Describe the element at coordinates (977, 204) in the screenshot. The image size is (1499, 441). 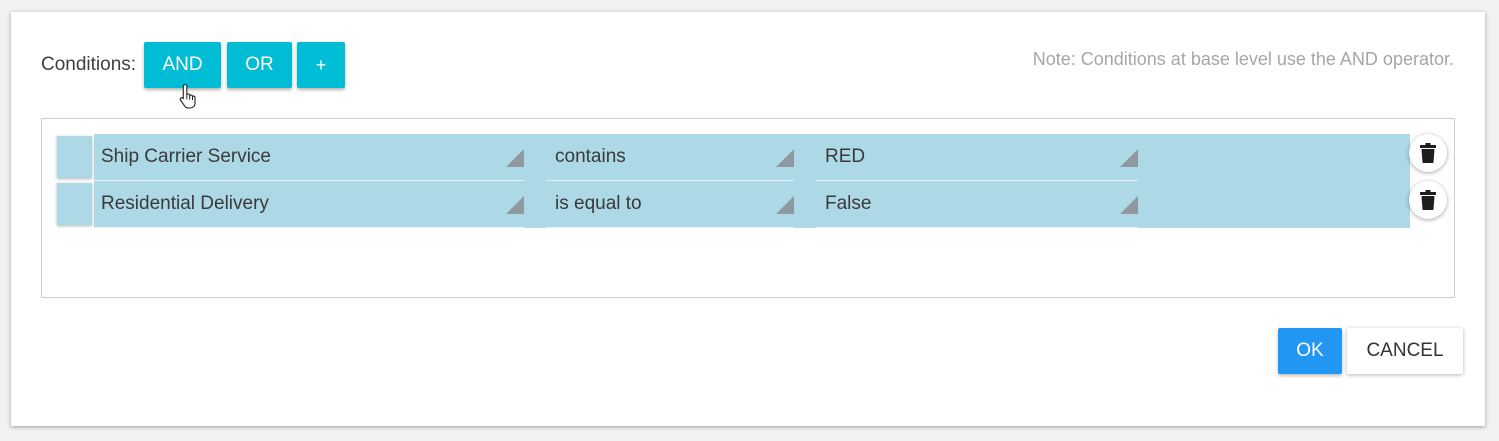
I see `value-dropdown: False` at that location.